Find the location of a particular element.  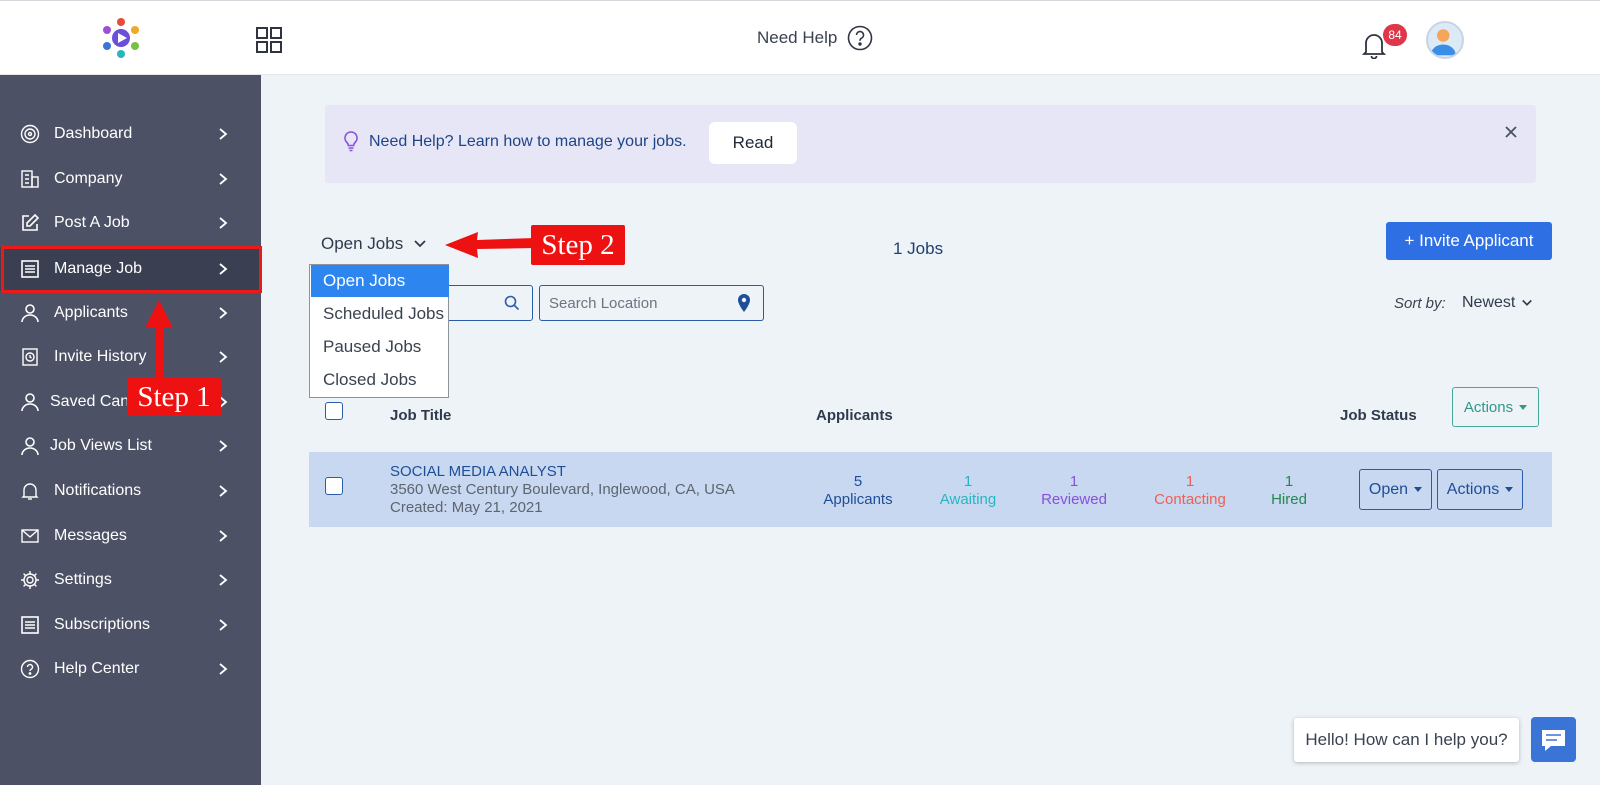

stat-reviewed: 1 Reviewed is located at coordinates (1074, 491).